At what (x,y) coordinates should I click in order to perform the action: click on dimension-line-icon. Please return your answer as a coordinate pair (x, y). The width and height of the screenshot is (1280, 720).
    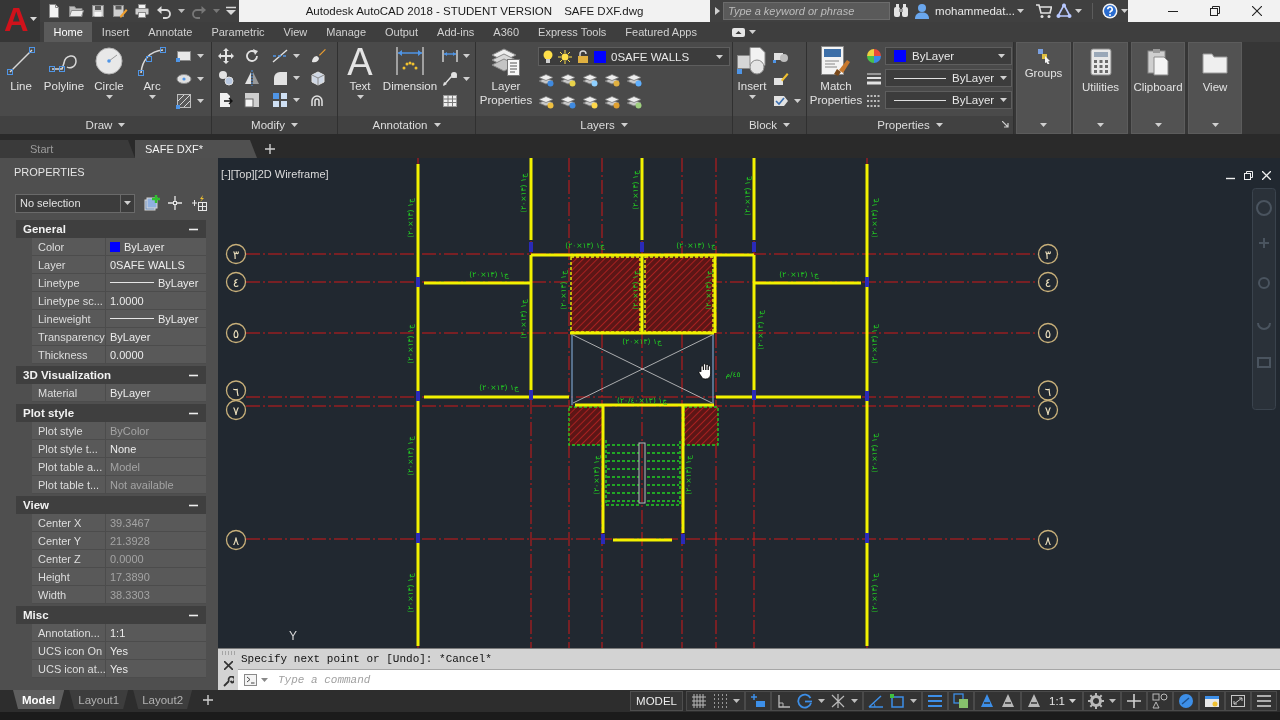
    Looking at the image, I should click on (450, 56).